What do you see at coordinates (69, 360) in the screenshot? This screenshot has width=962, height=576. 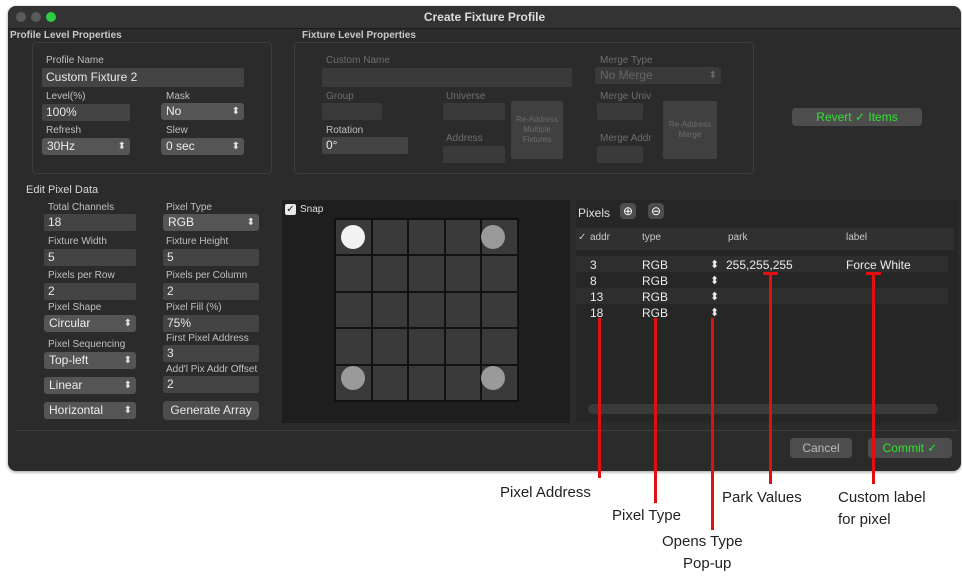 I see `pixel-sequencing-value: Top-left` at bounding box center [69, 360].